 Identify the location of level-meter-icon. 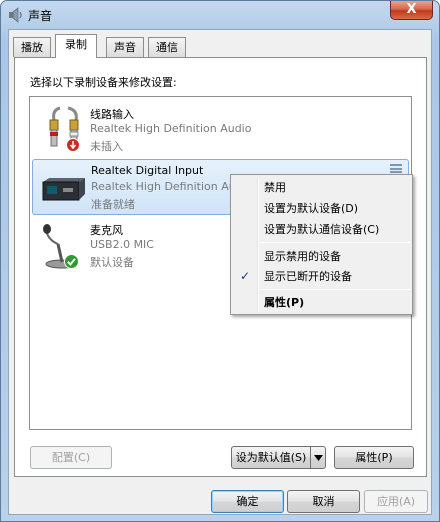
(396, 168).